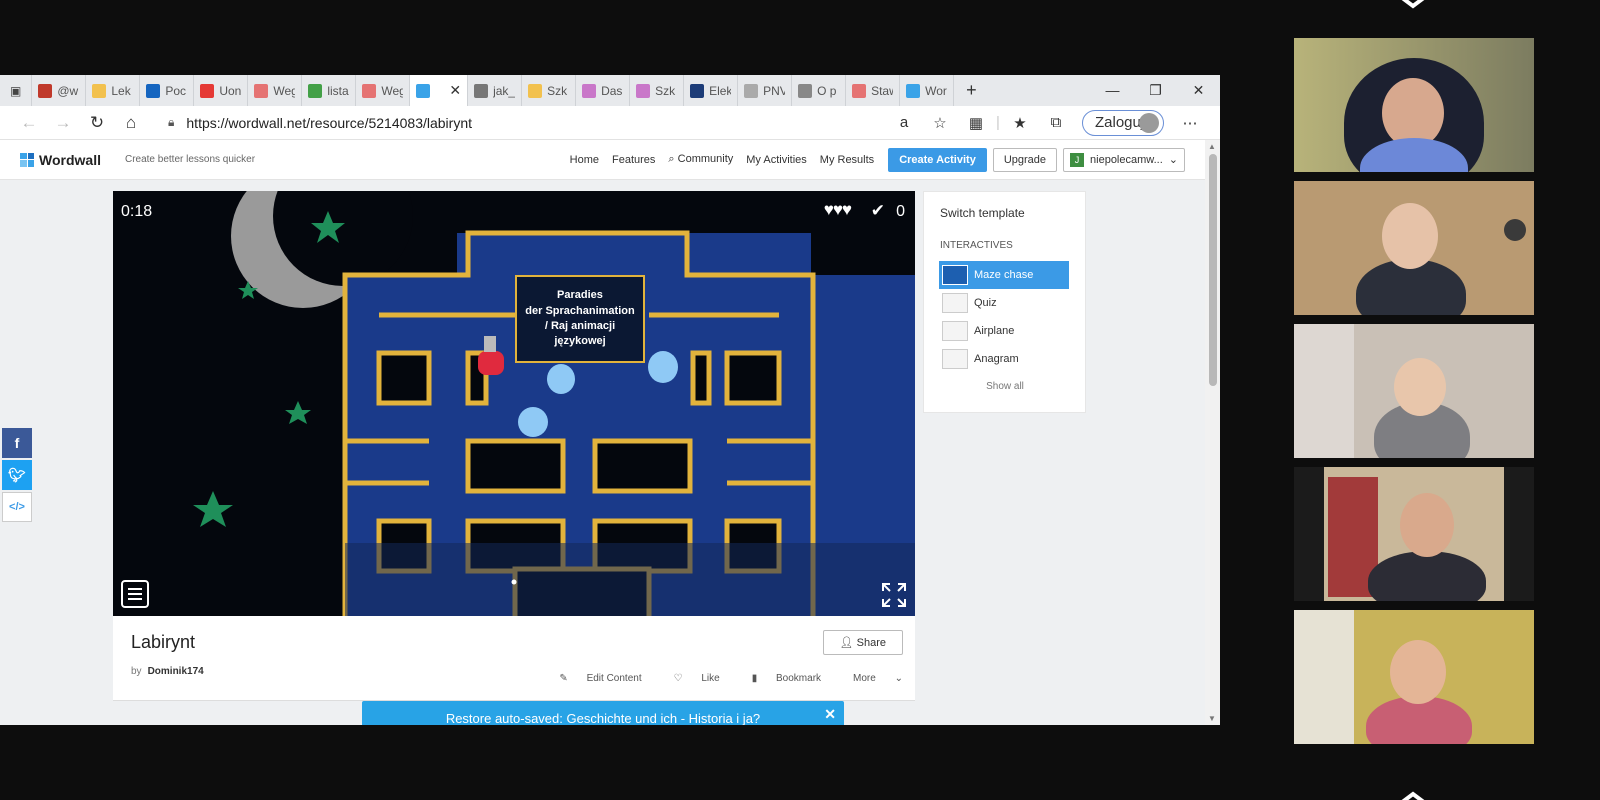 The width and height of the screenshot is (1600, 800). Describe the element at coordinates (776, 160) in the screenshot. I see `nav-my-activities: My Activities` at that location.